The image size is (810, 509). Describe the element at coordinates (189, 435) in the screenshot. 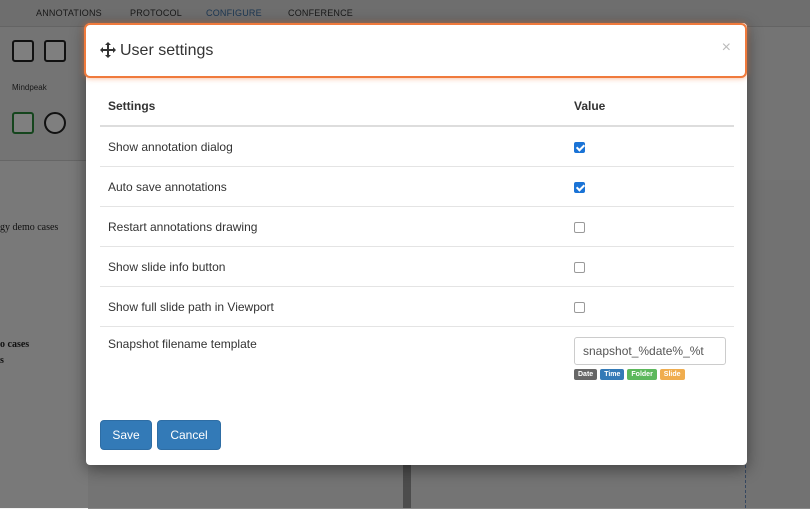

I see `cancel-button: Cancel` at that location.